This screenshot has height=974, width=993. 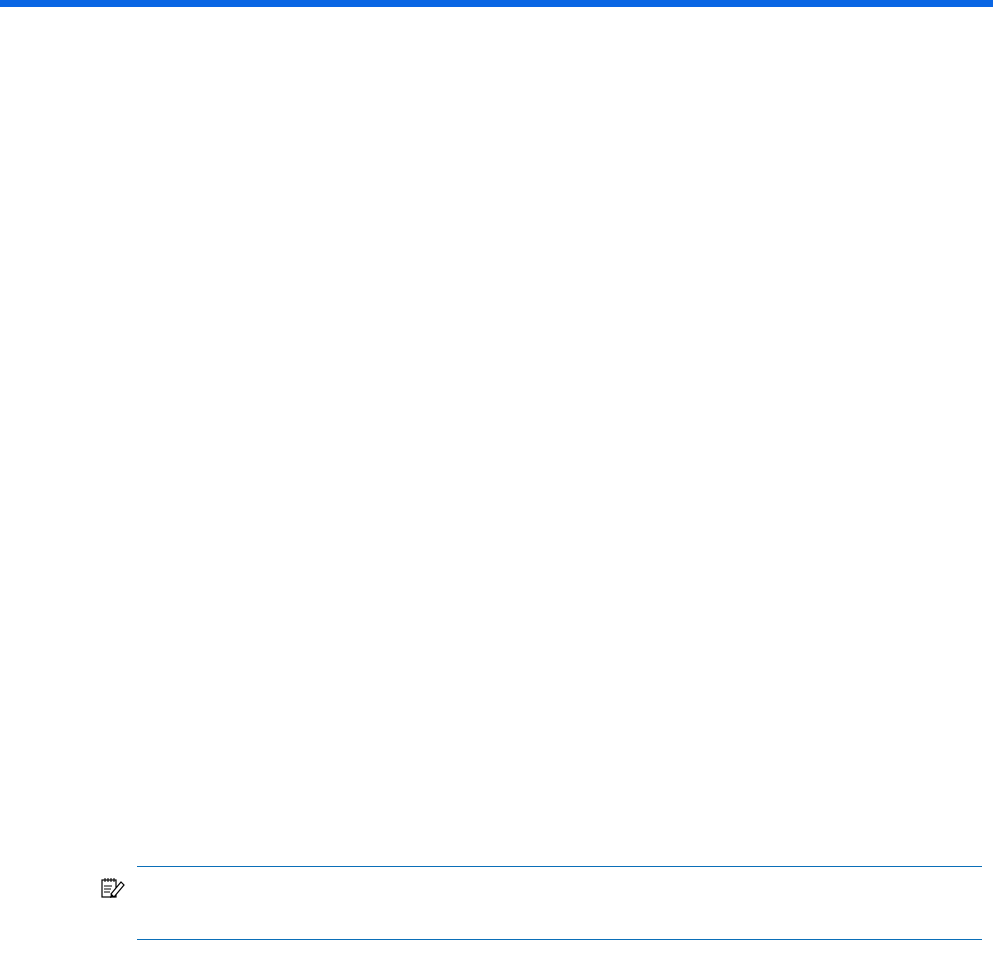 I want to click on note-pencil-icon, so click(x=113, y=889).